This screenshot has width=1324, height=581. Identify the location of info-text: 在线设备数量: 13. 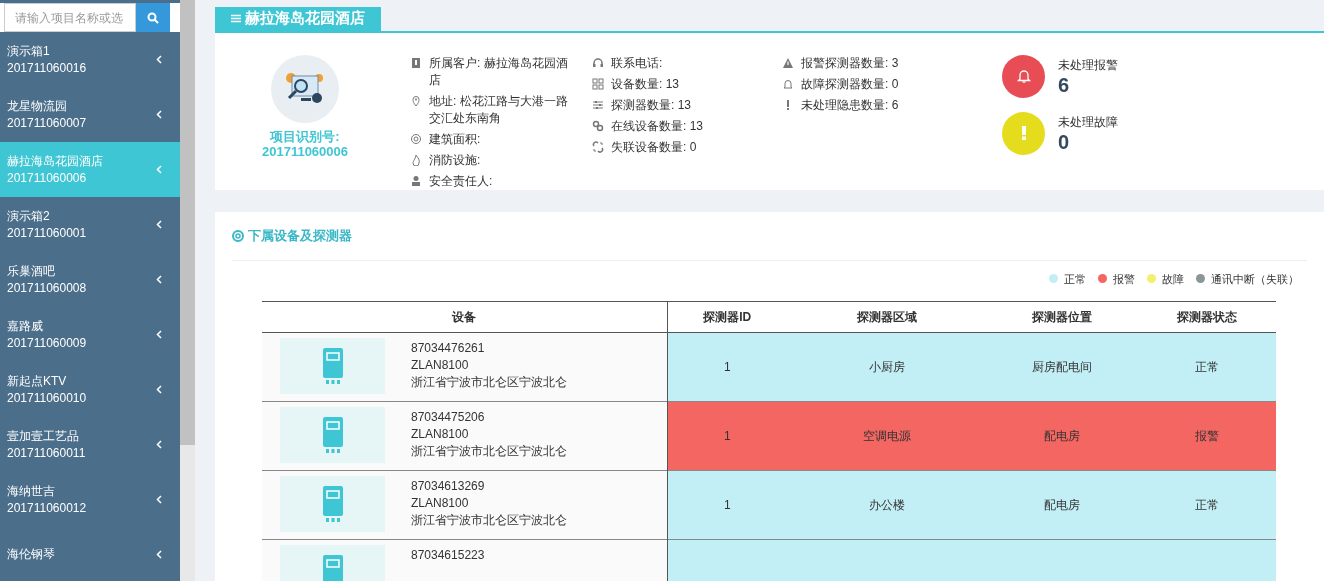
(657, 126).